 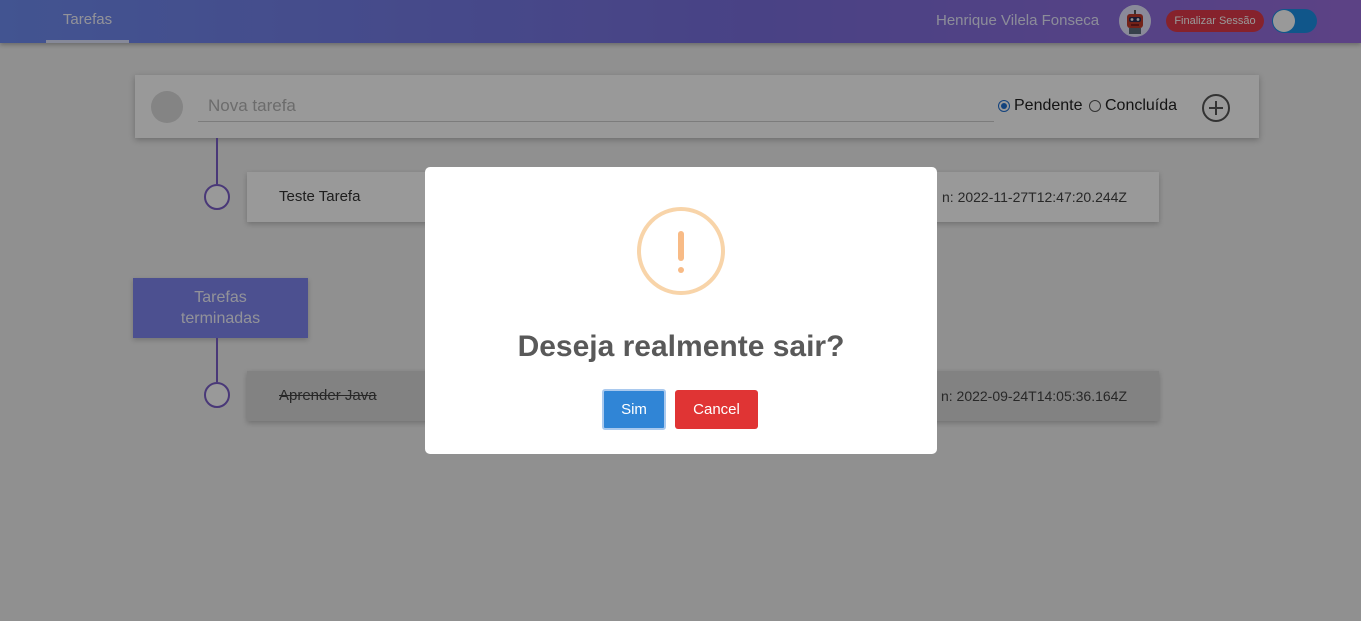 I want to click on warning-icon-dot, so click(x=681, y=270).